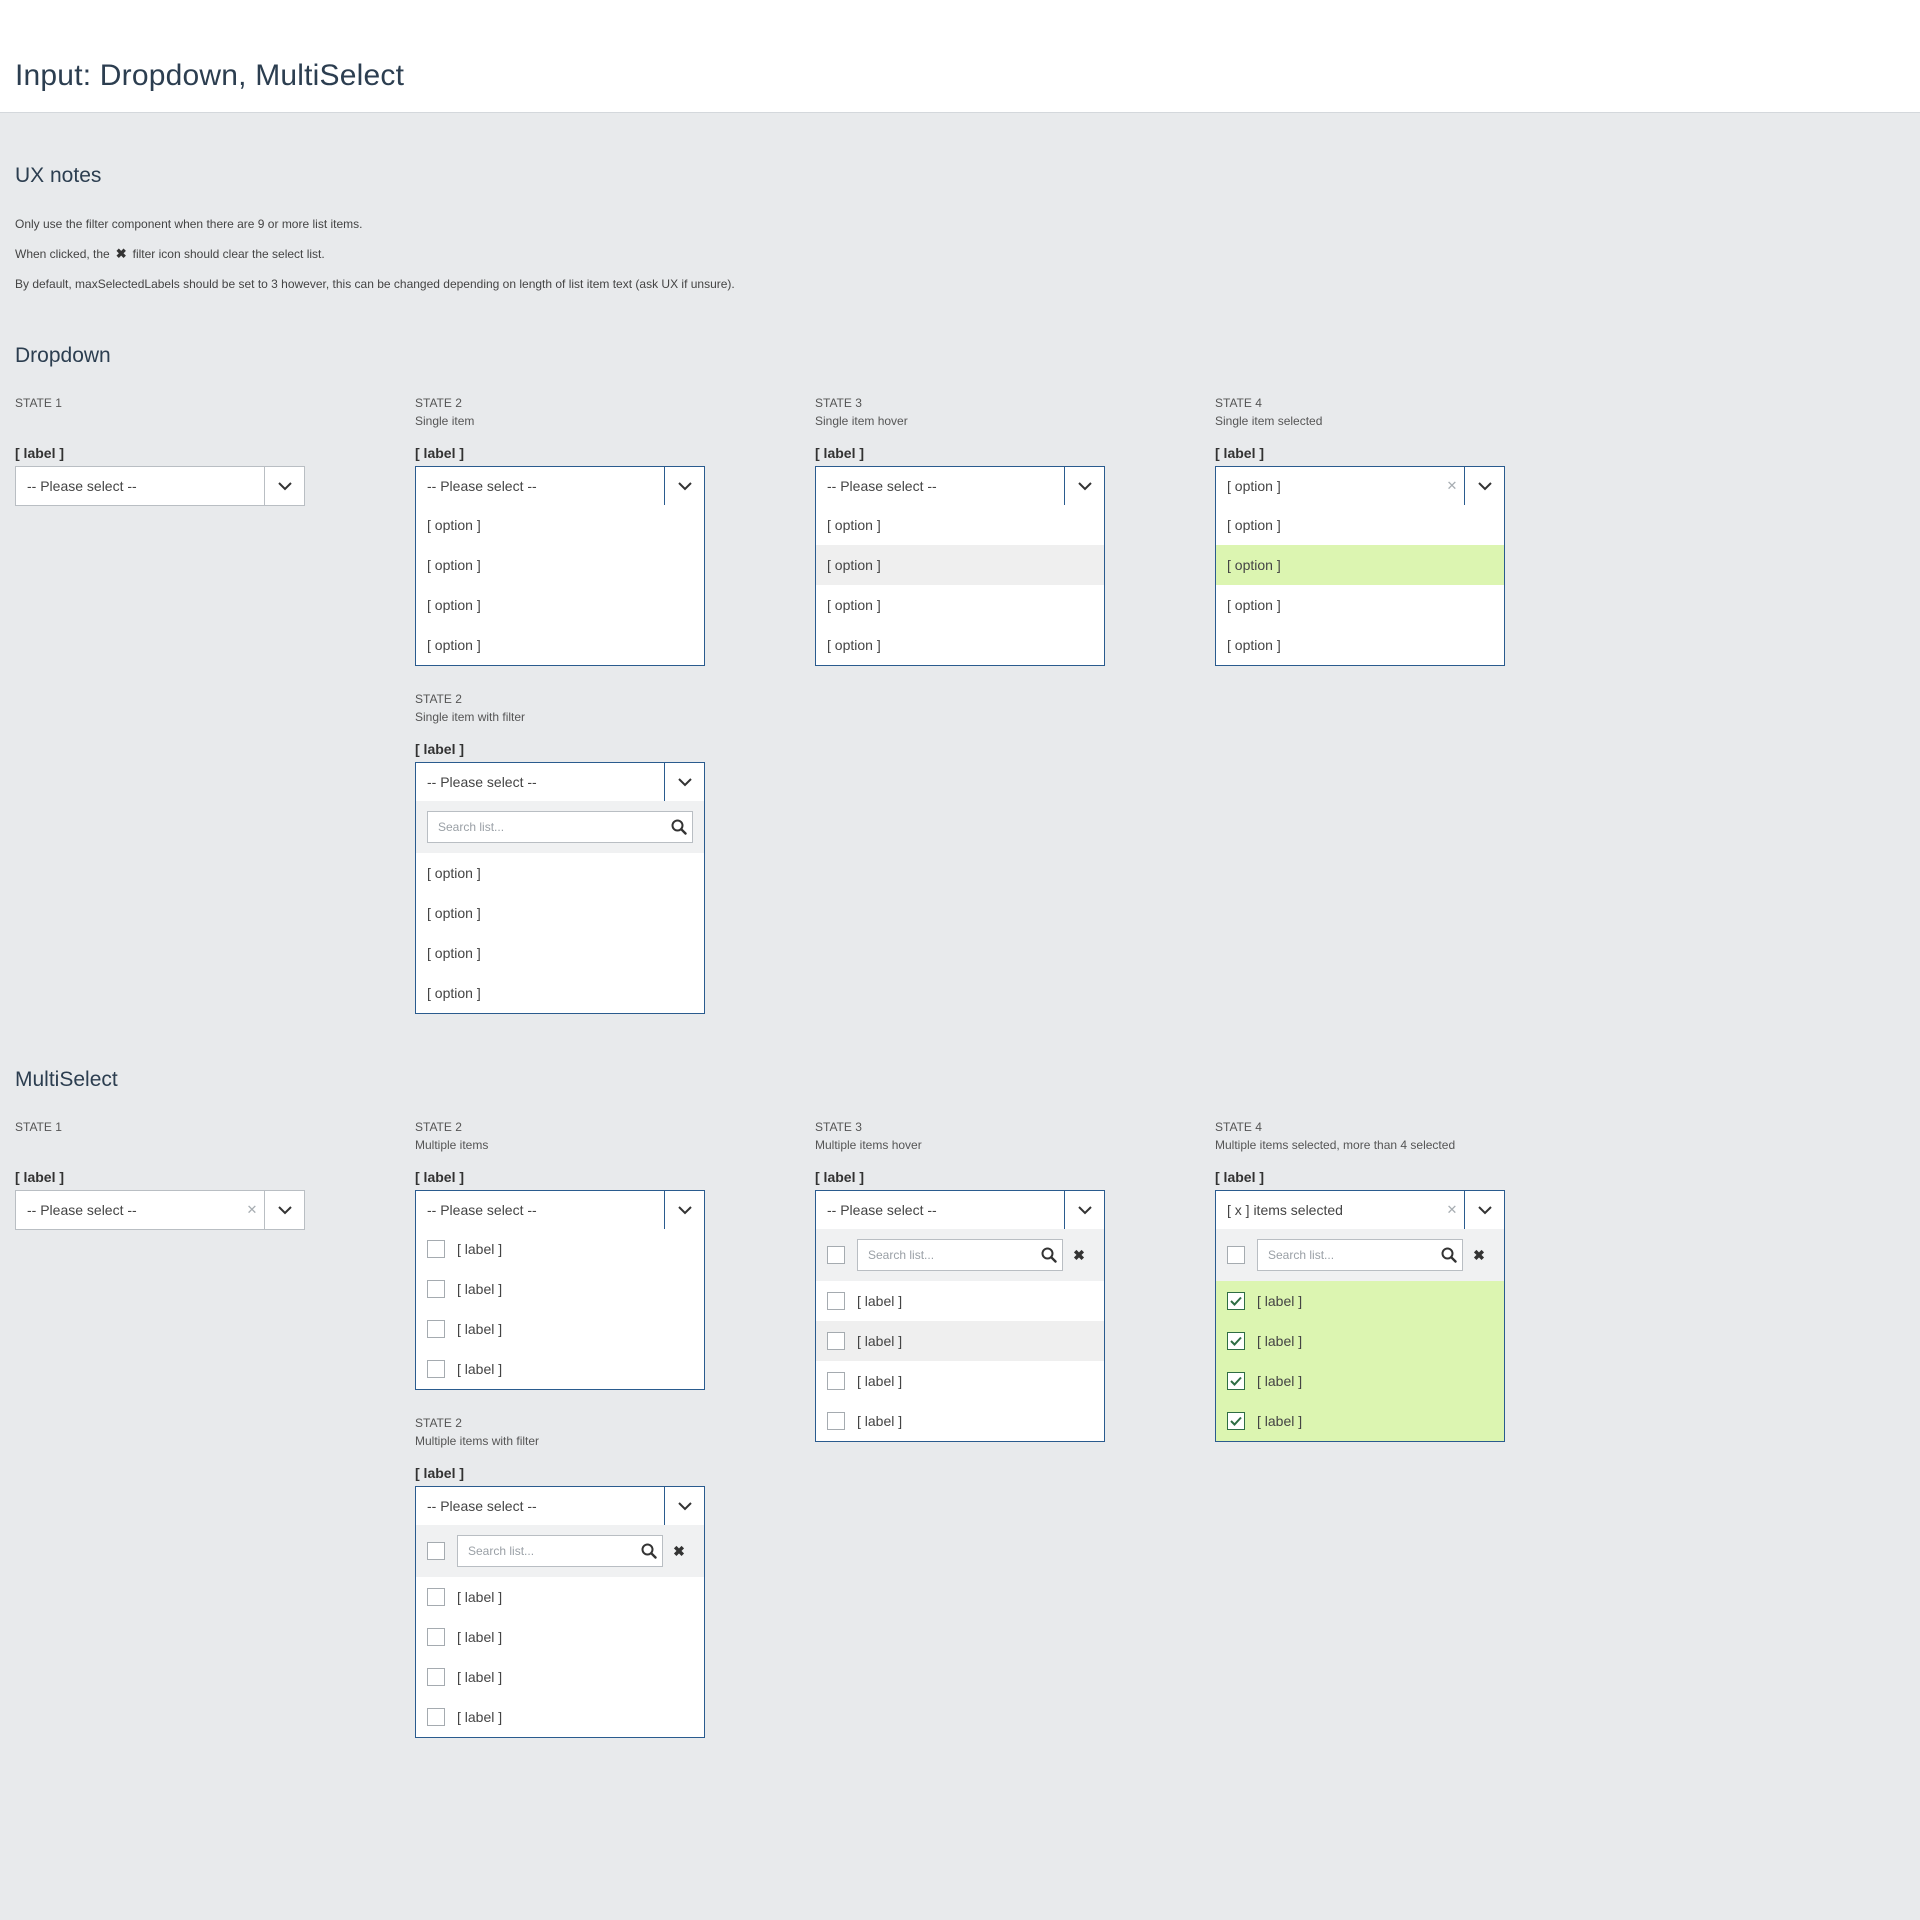  I want to click on state-title: STATE 1, so click(38, 403).